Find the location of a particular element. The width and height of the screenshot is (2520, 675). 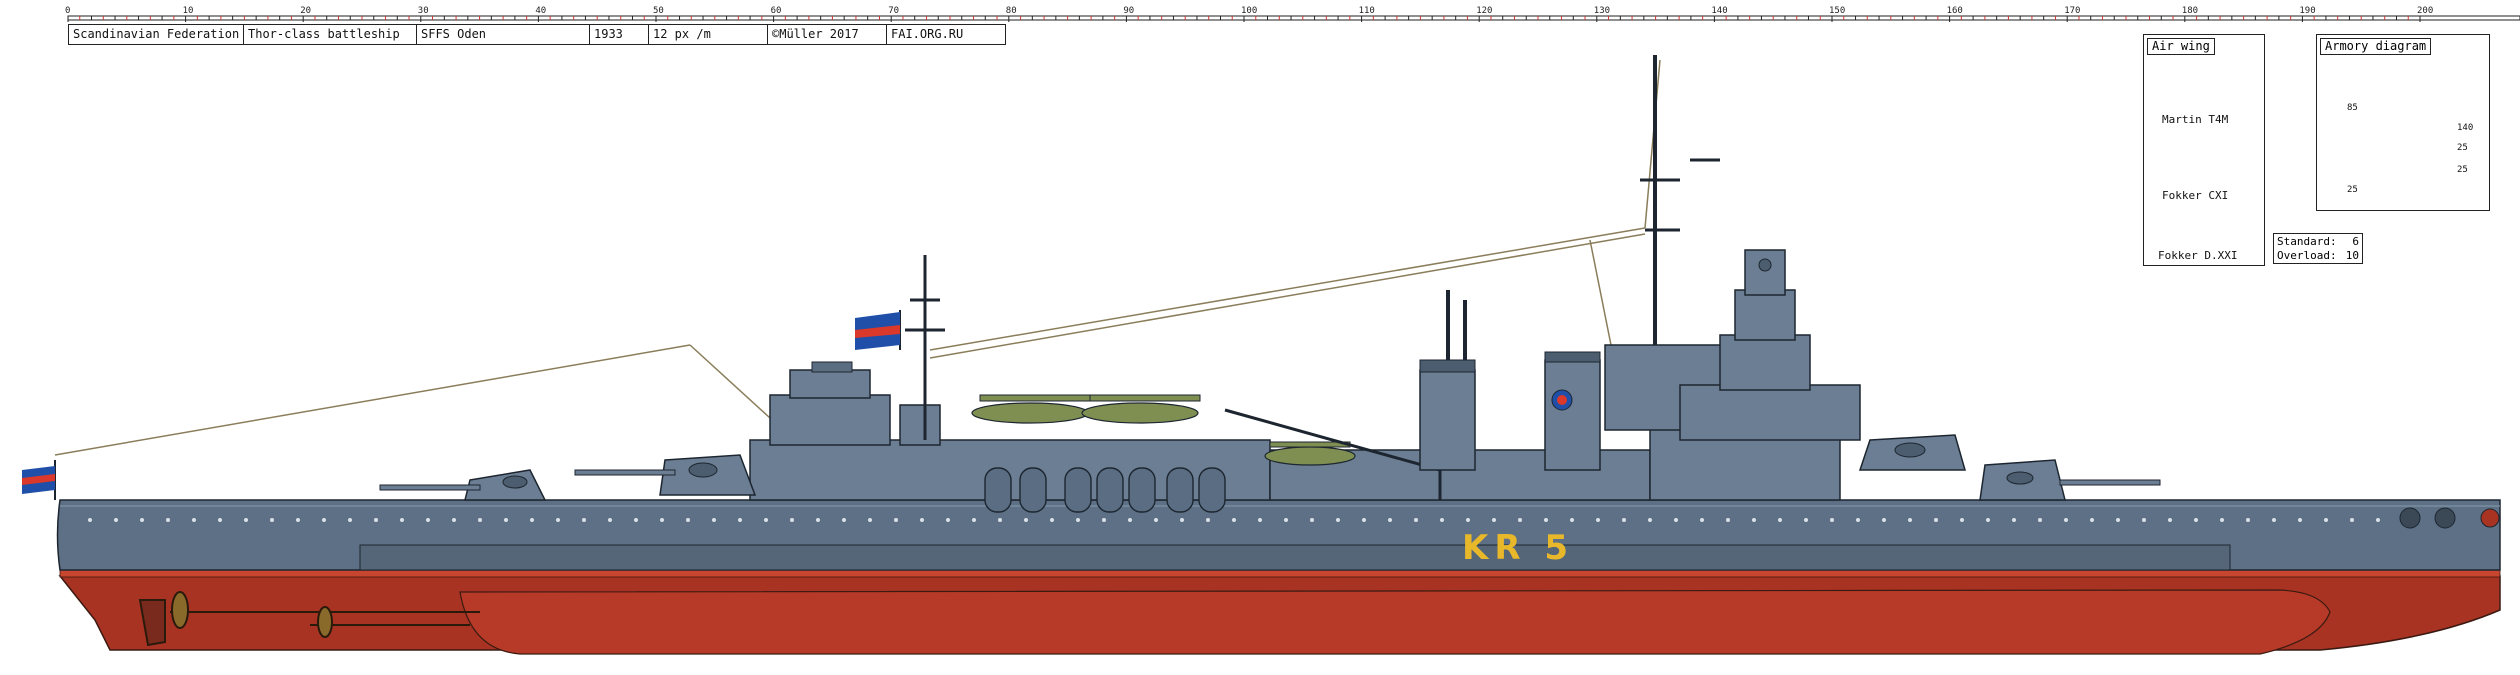

standard-label: Standard: is located at coordinates (2307, 241).